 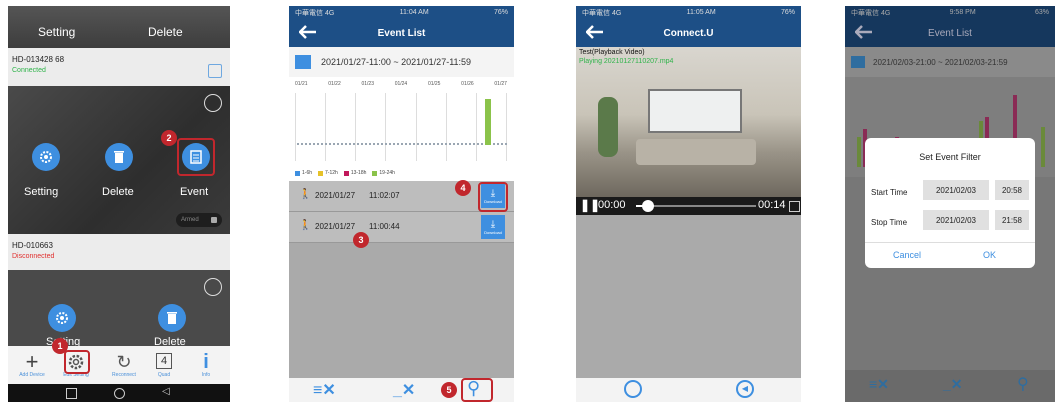 What do you see at coordinates (745, 389) in the screenshot?
I see `speaker-icon: ◀` at bounding box center [745, 389].